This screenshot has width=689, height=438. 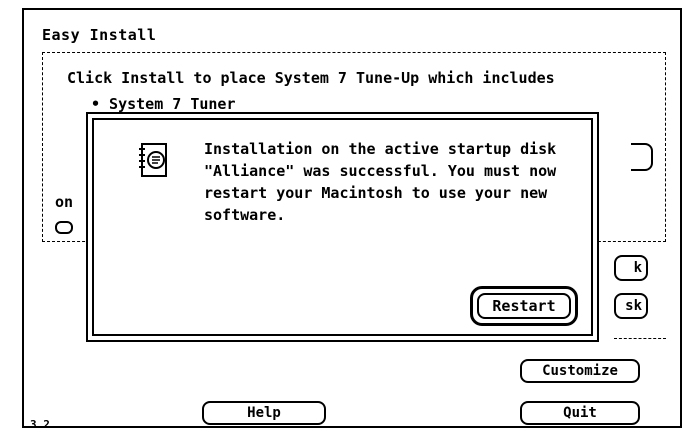 I want to click on alert-message-line: "Alliance" was successful. You must now, so click(x=380, y=171).